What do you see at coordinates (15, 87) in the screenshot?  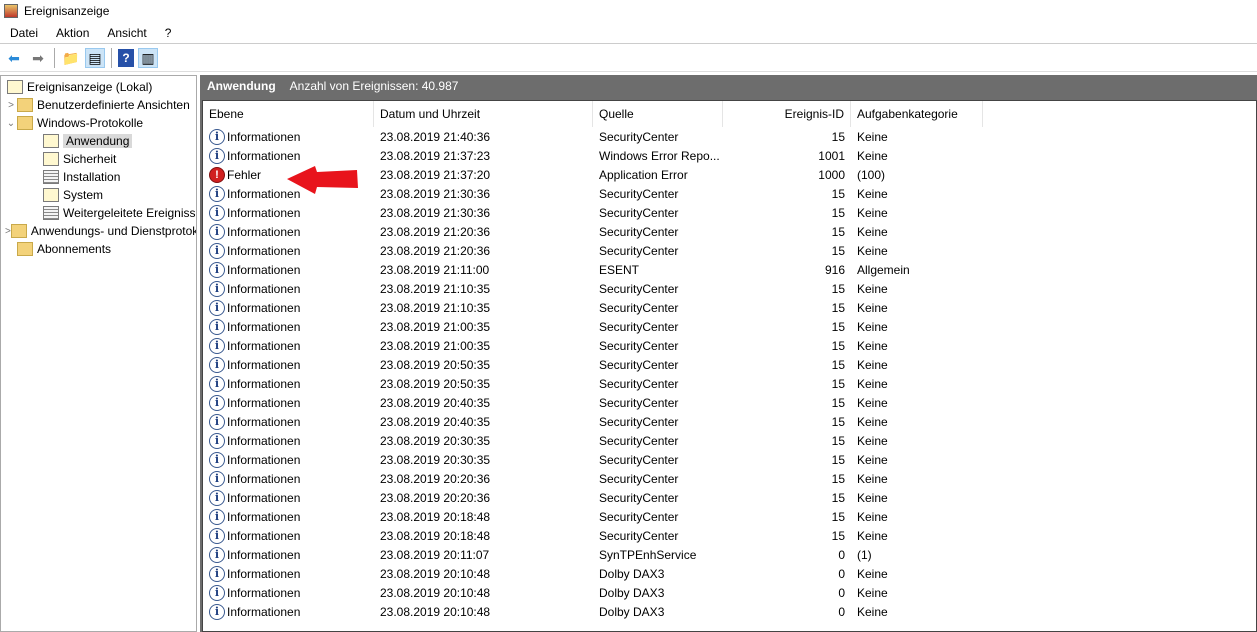 I see `event-viewer-icon` at bounding box center [15, 87].